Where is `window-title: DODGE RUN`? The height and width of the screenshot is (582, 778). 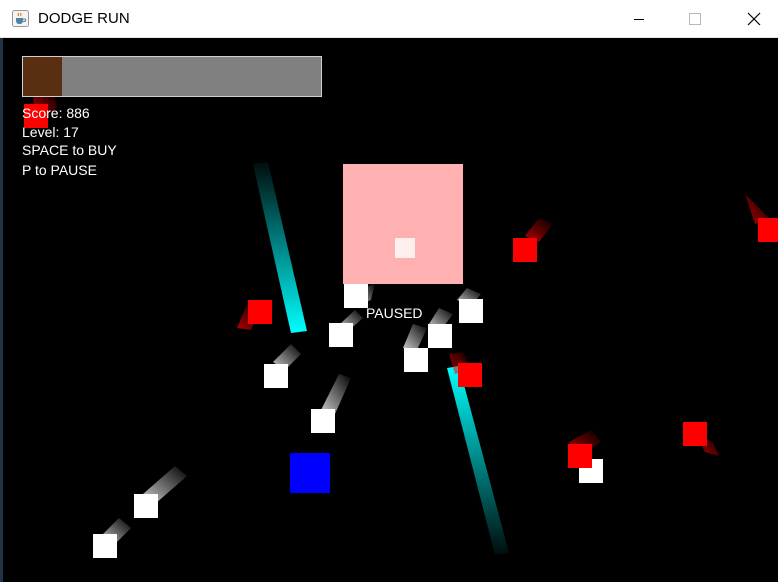 window-title: DODGE RUN is located at coordinates (84, 18).